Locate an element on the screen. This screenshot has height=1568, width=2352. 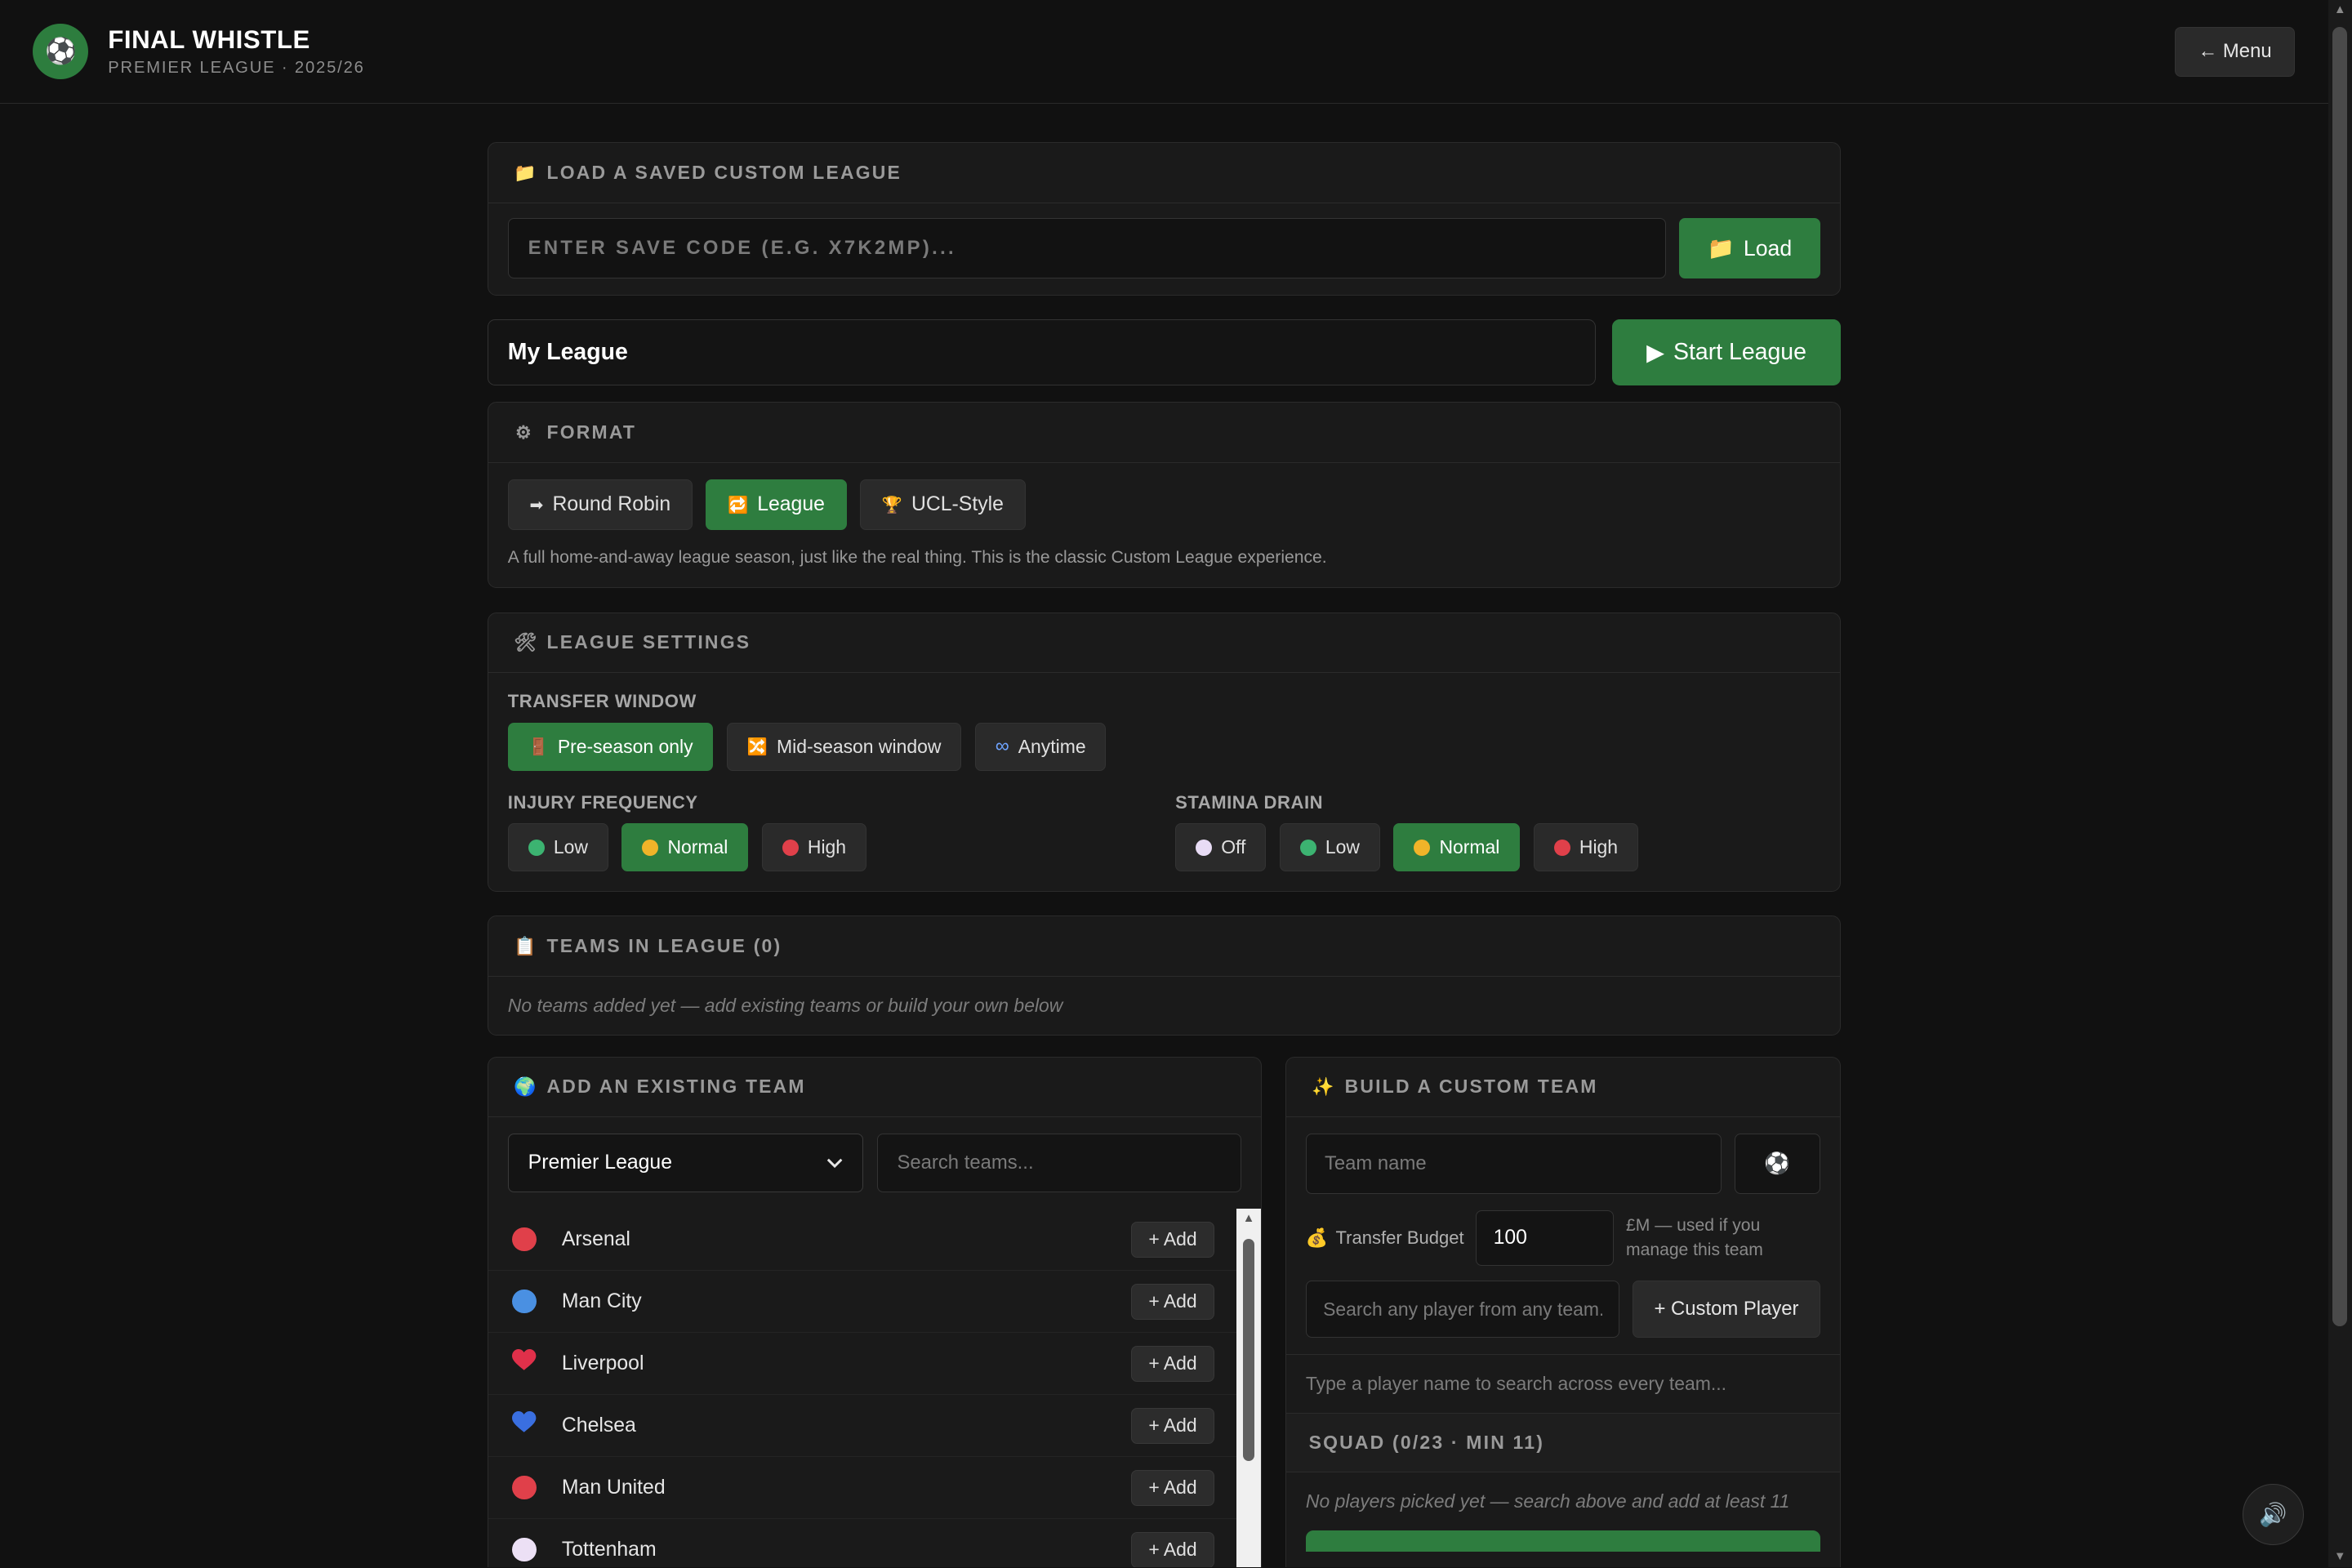
transfer-budget-note: £M — used if you manage this team is located at coordinates (1695, 1237).